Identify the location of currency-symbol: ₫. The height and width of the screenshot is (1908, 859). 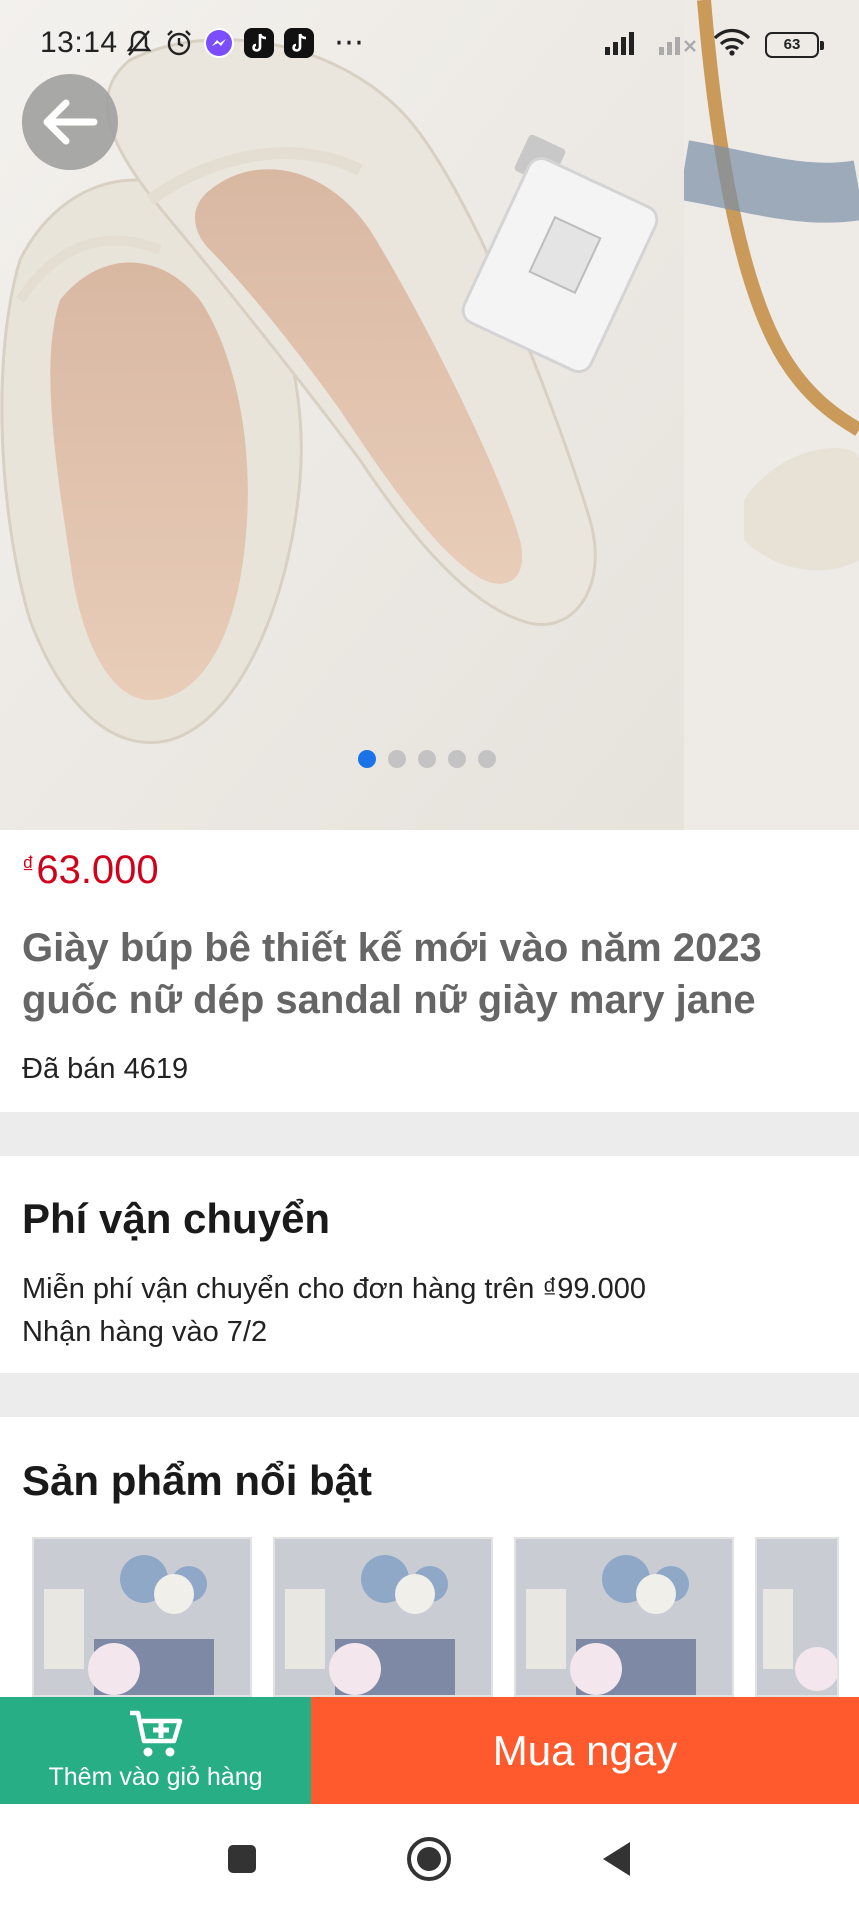
(28, 865).